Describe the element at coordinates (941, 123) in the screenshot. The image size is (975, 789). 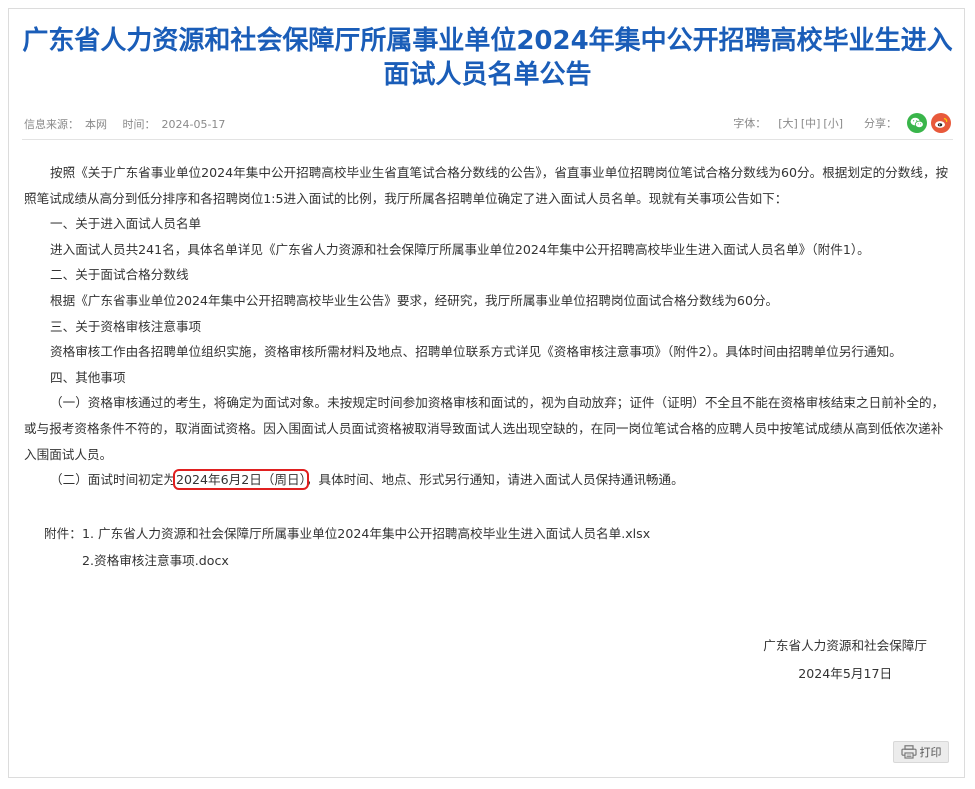
I see `weibo-share-icon` at that location.